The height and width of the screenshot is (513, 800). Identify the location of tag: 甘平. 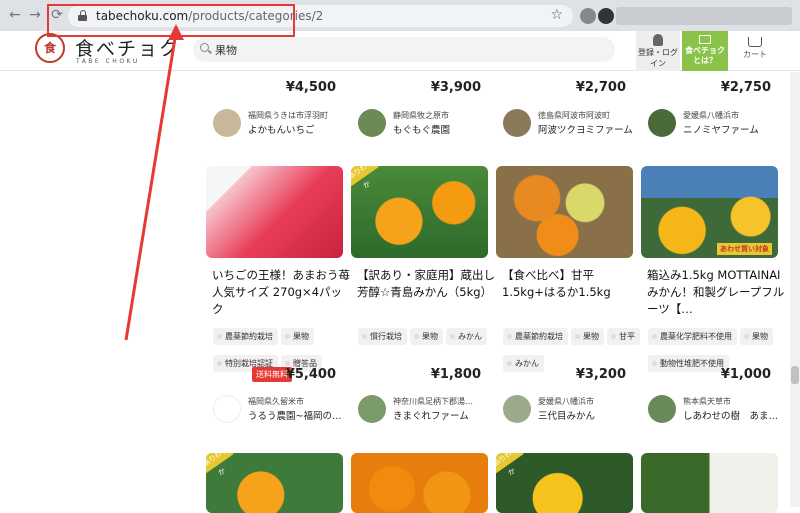
(623, 336).